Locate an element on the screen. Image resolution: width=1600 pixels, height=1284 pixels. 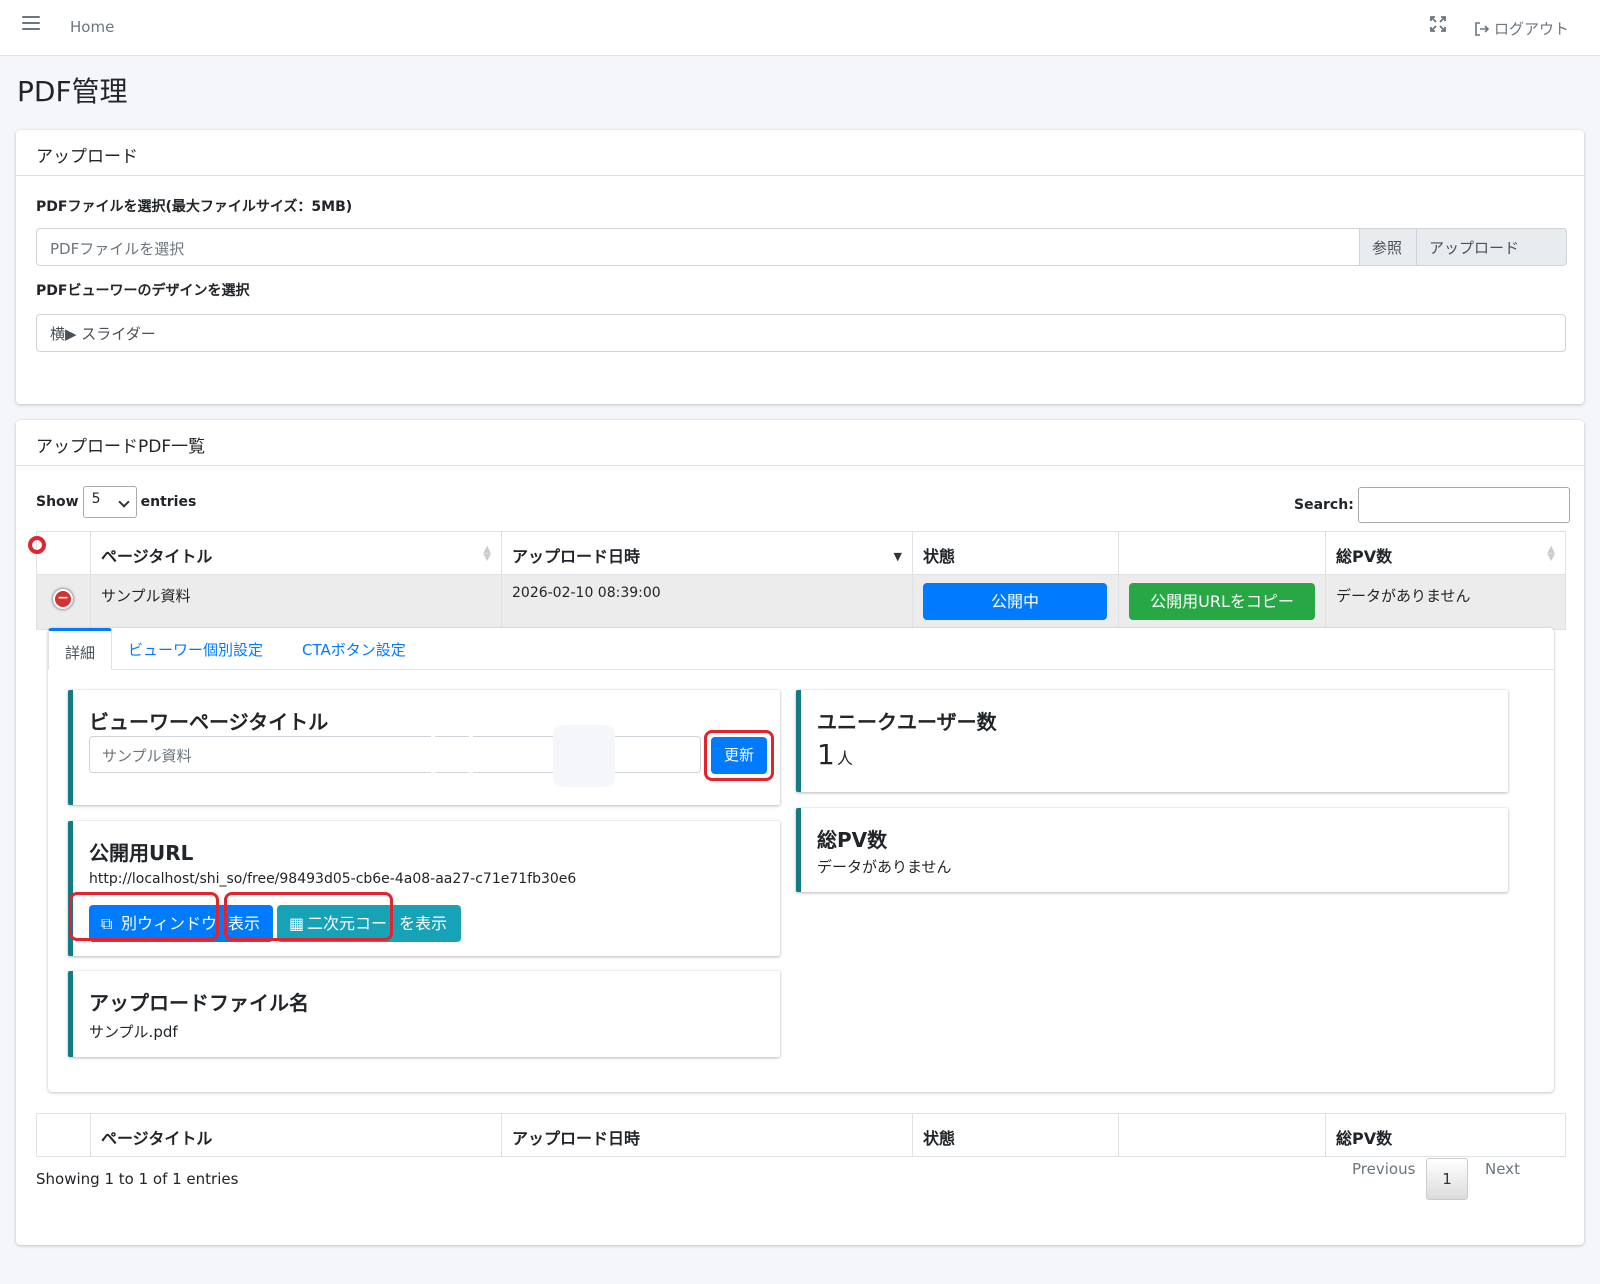
column-header-label: ページタイトル is located at coordinates (157, 556).